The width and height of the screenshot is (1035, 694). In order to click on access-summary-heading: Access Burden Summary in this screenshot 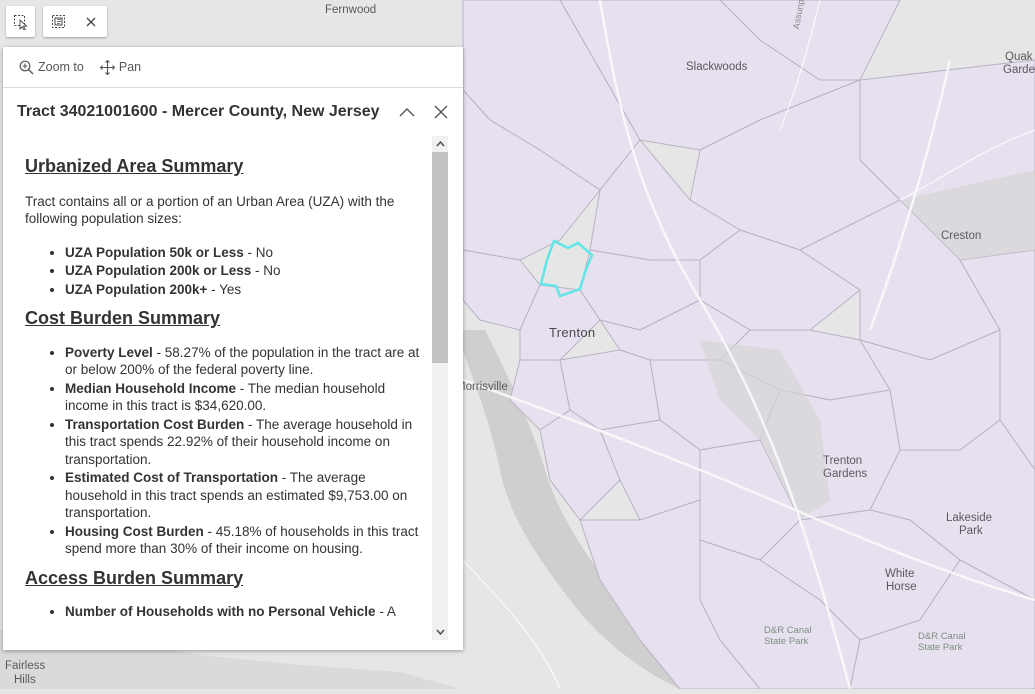, I will do `click(134, 577)`.